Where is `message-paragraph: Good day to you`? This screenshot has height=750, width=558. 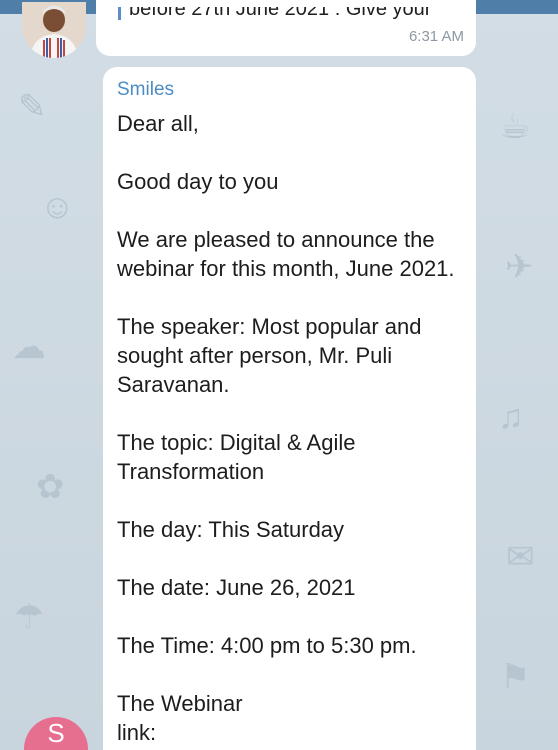
message-paragraph: Good day to you is located at coordinates (198, 181).